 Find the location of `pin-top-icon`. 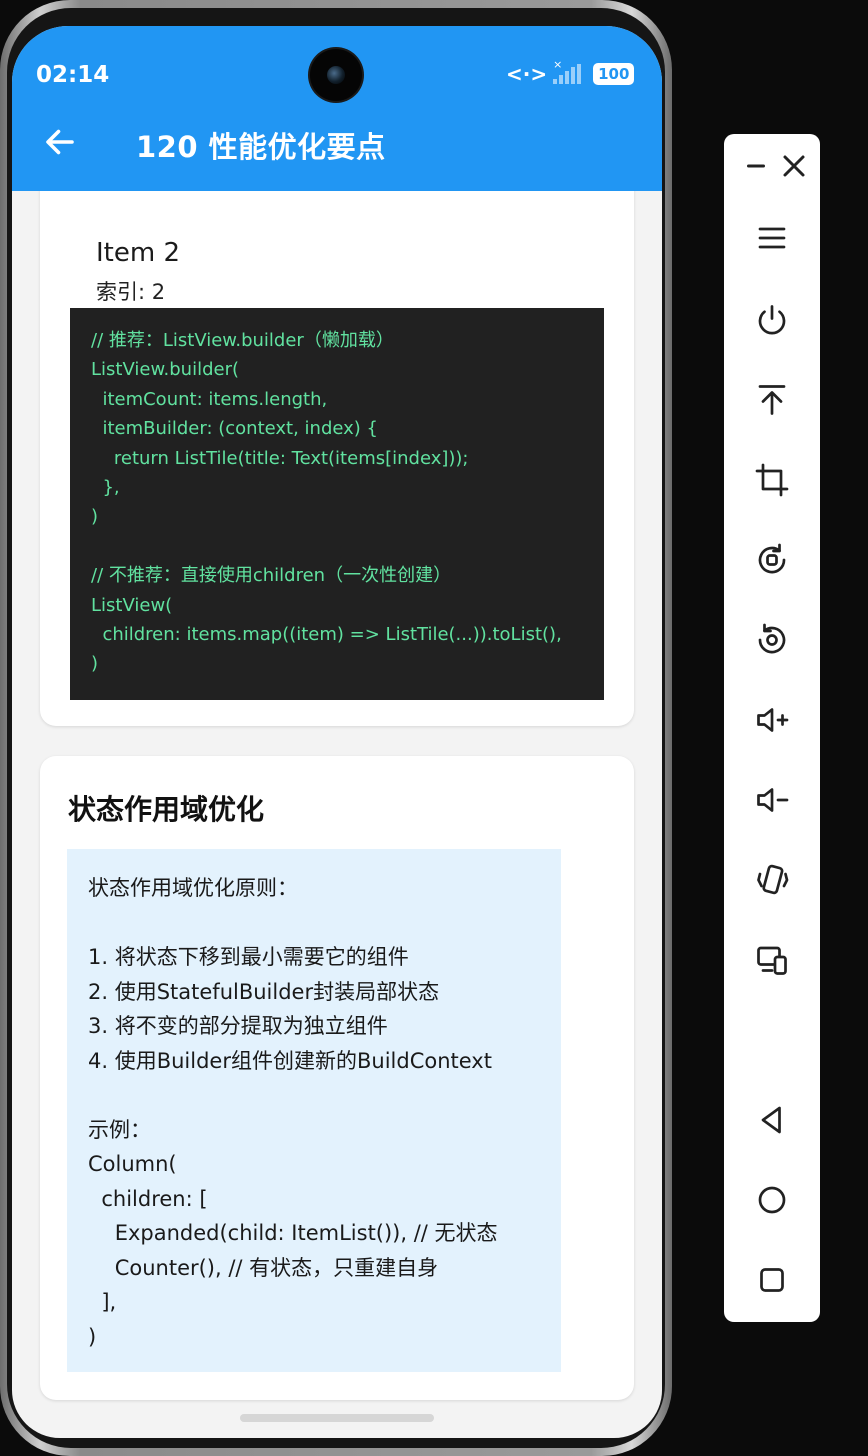

pin-top-icon is located at coordinates (772, 400).